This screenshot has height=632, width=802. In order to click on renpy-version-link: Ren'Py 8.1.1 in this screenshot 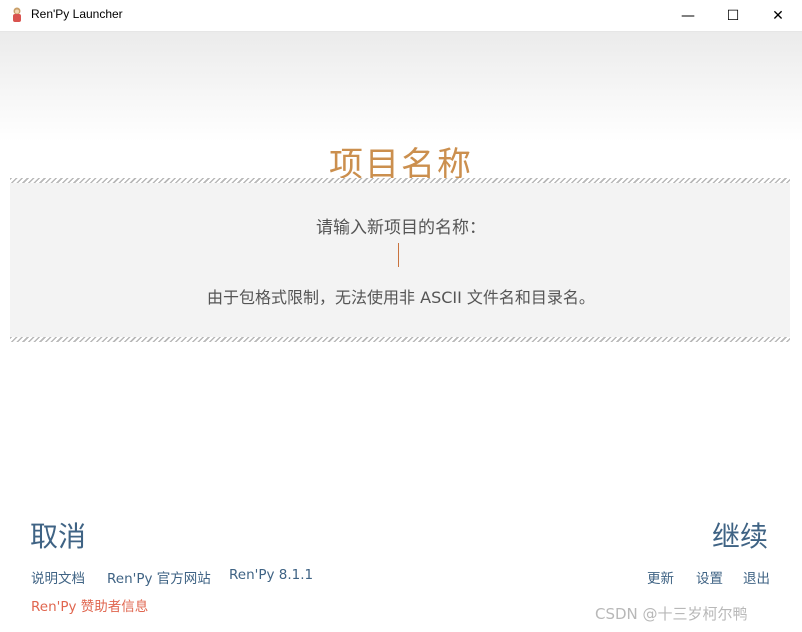, I will do `click(271, 575)`.